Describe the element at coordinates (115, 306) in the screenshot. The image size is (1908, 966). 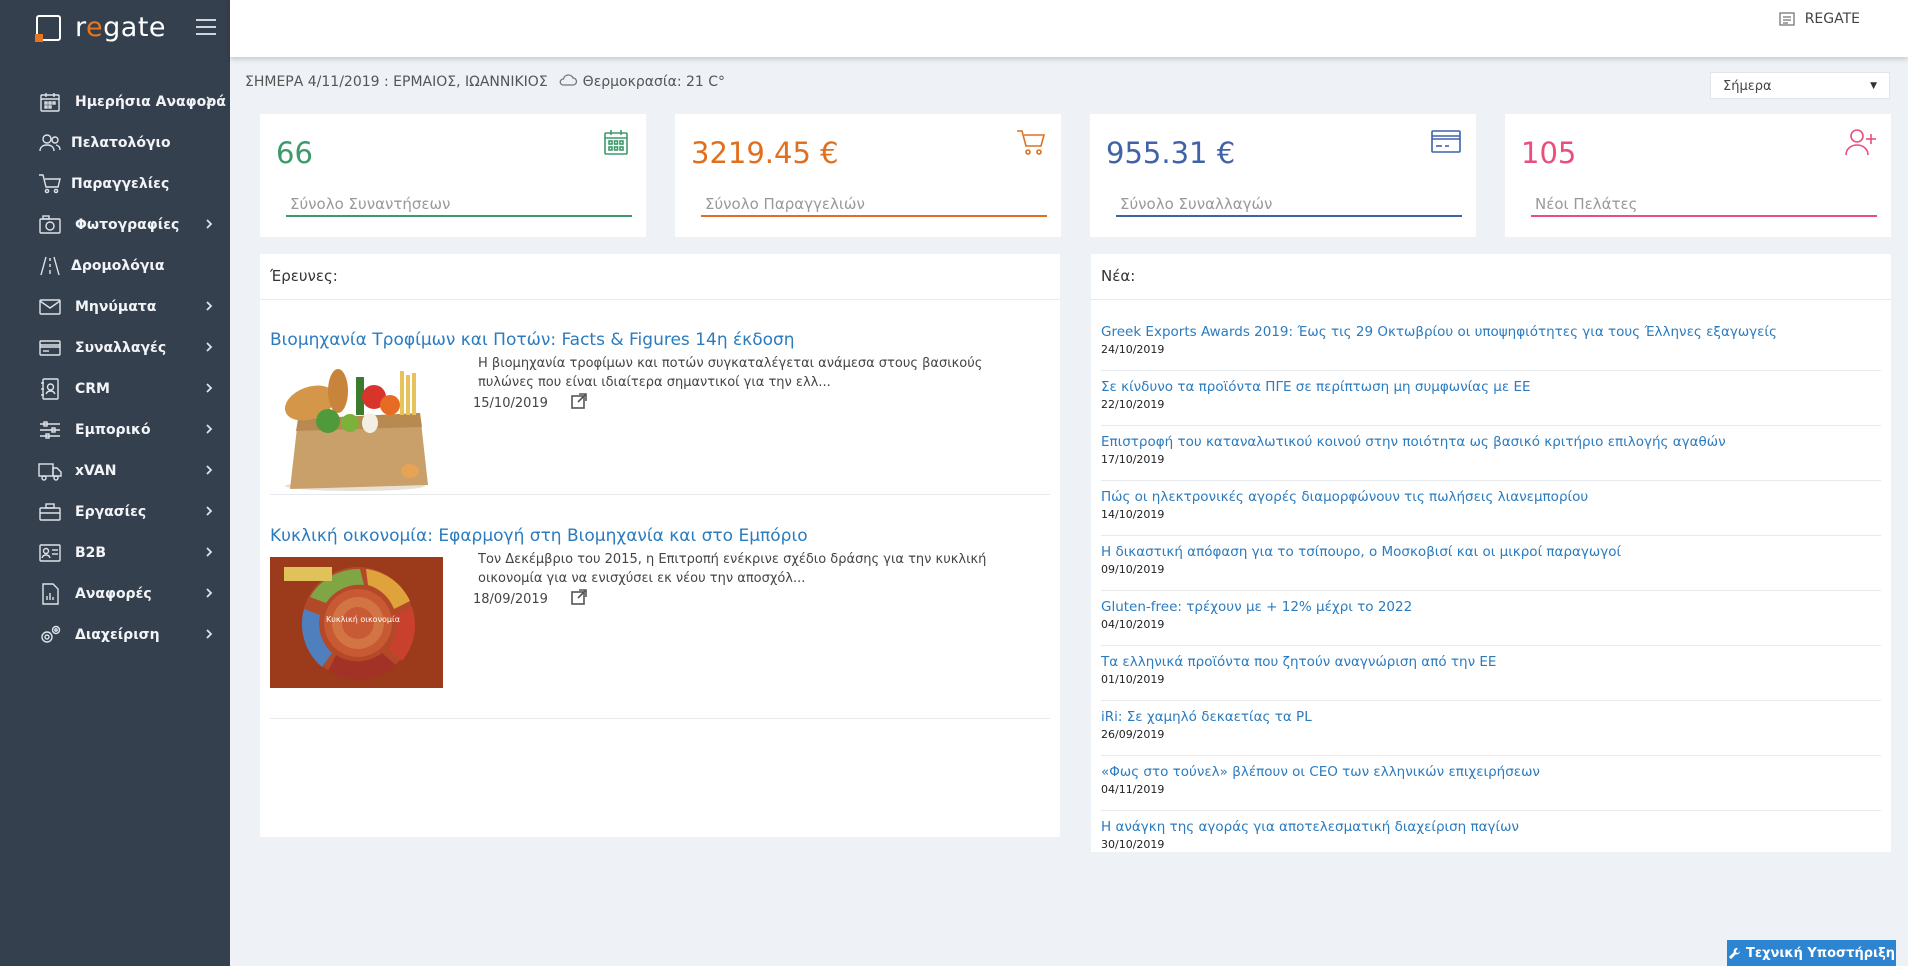
I see `sidebar-item-messages: Μηνύματα` at that location.